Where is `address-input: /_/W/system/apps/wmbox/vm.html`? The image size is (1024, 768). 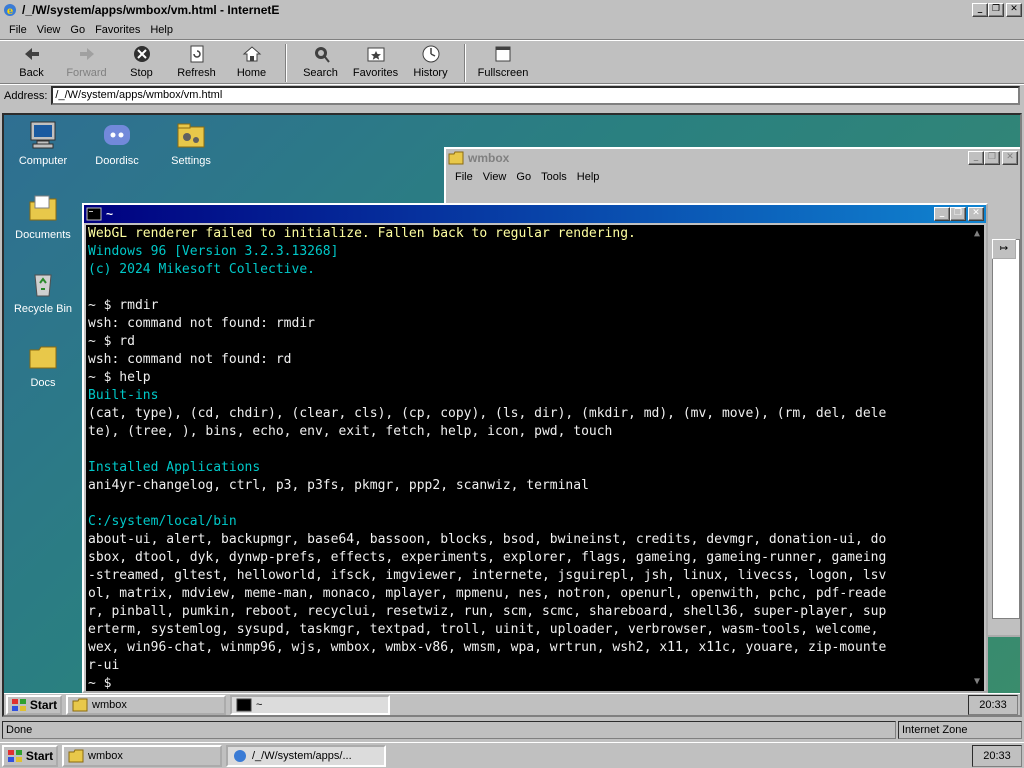 address-input: /_/W/system/apps/wmbox/vm.html is located at coordinates (535, 95).